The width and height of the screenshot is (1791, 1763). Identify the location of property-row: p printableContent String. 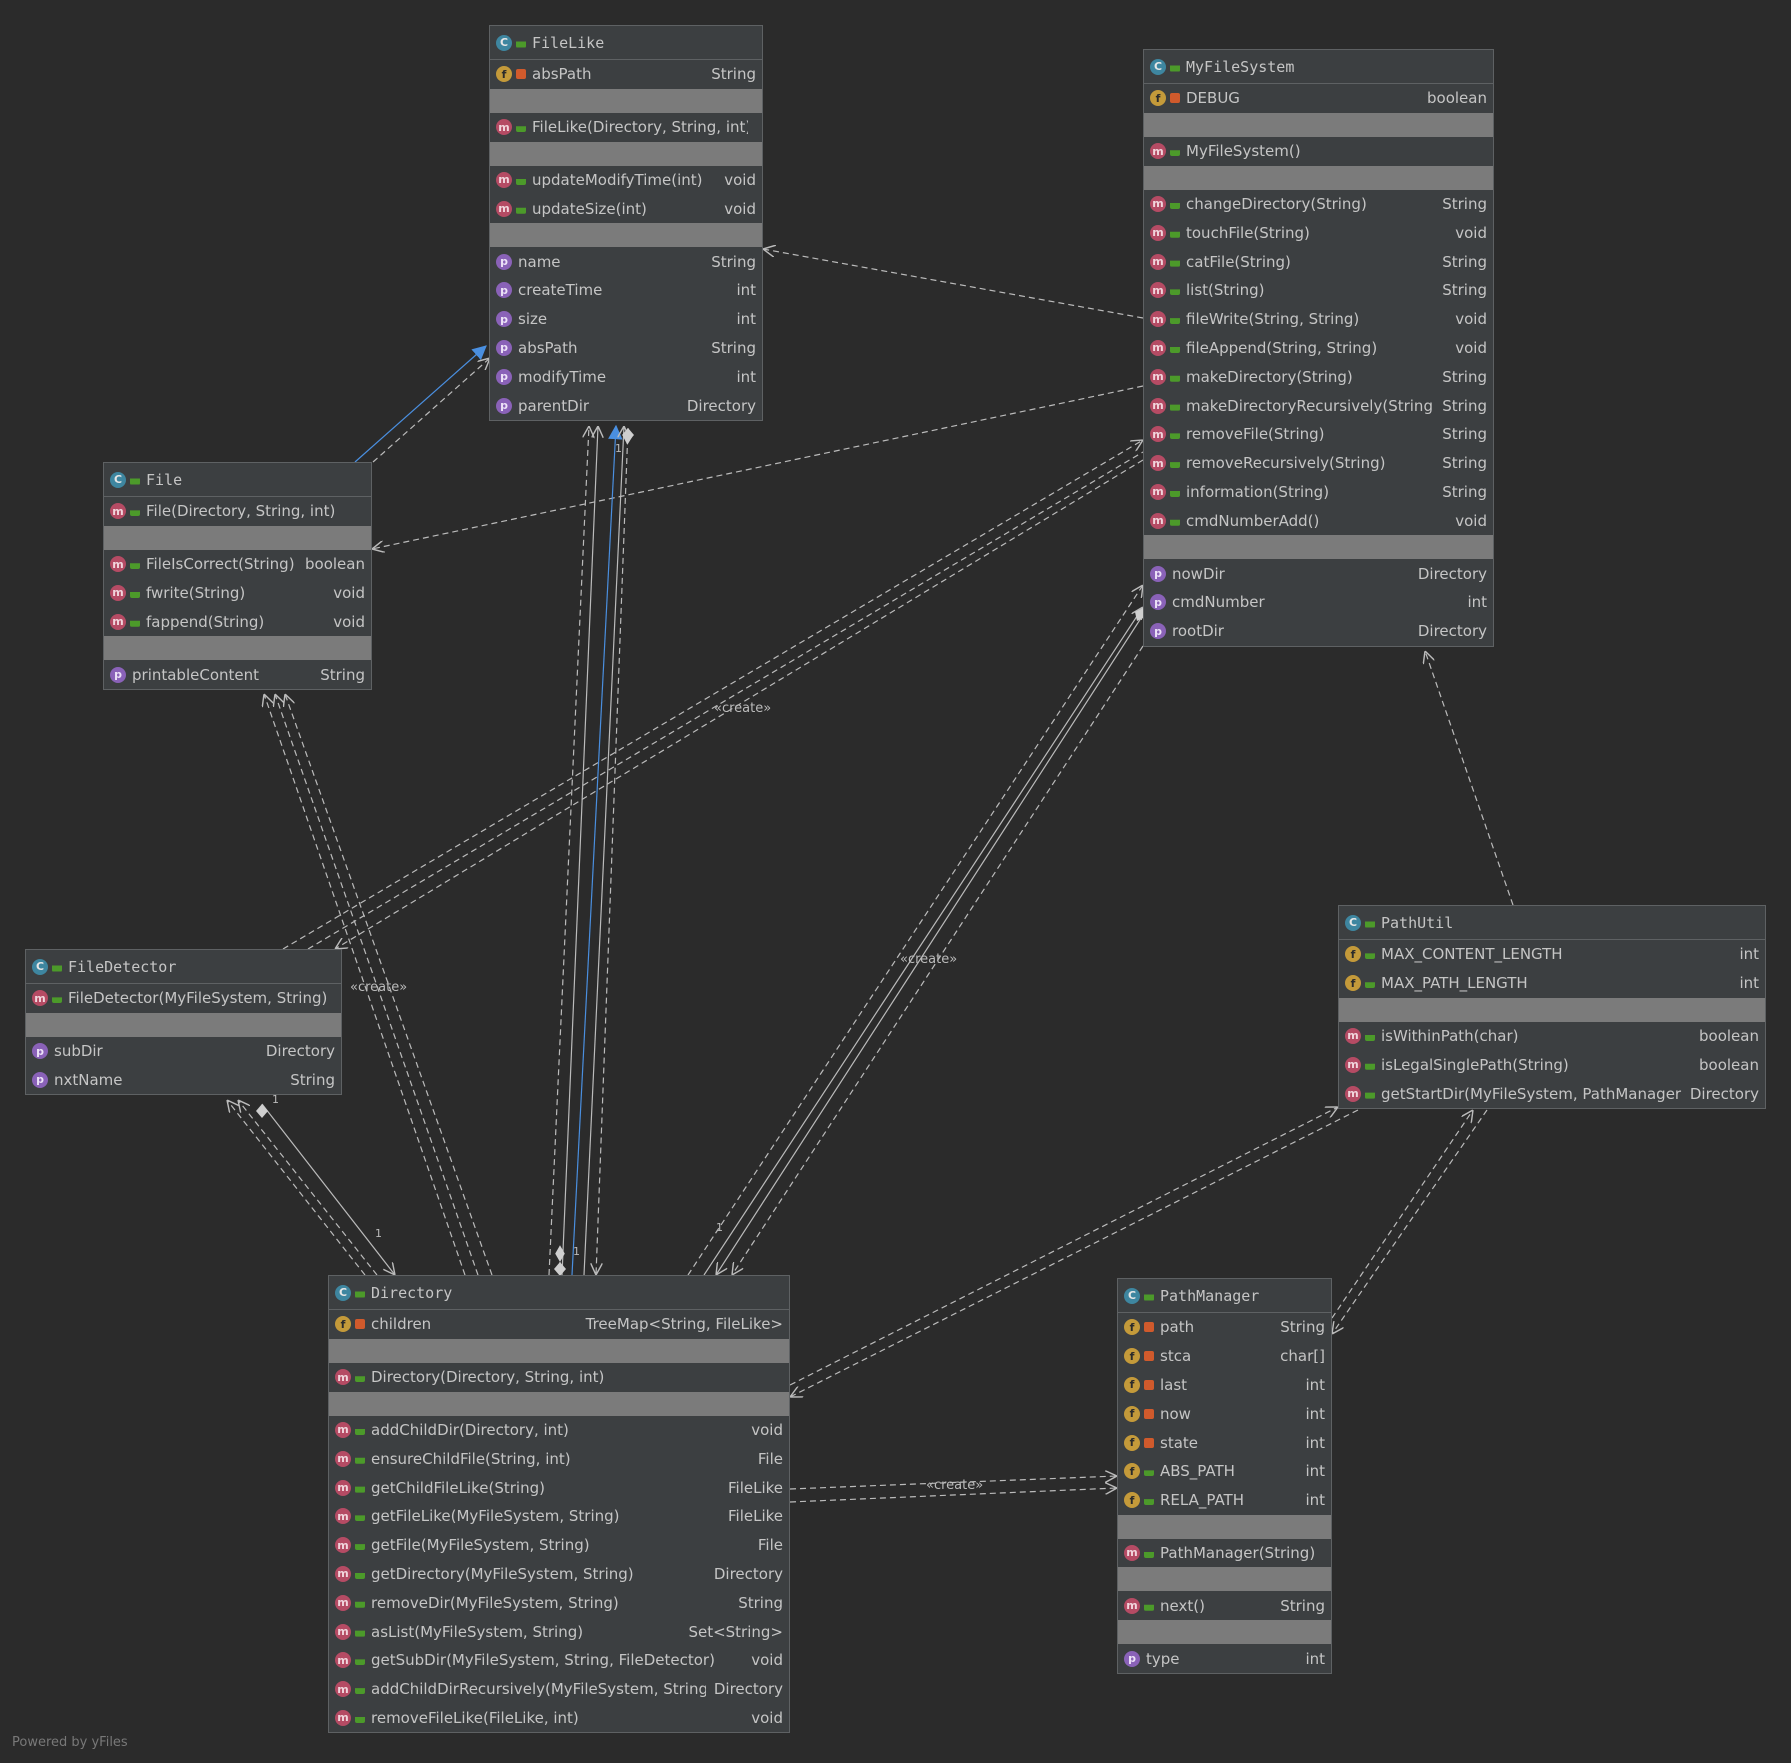
(237, 674).